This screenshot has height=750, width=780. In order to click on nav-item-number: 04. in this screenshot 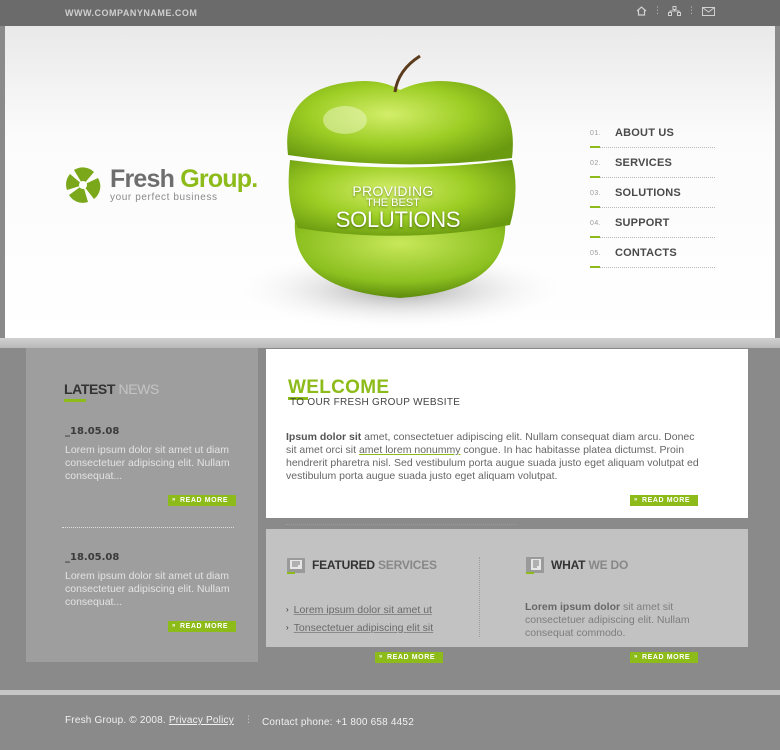, I will do `click(596, 223)`.